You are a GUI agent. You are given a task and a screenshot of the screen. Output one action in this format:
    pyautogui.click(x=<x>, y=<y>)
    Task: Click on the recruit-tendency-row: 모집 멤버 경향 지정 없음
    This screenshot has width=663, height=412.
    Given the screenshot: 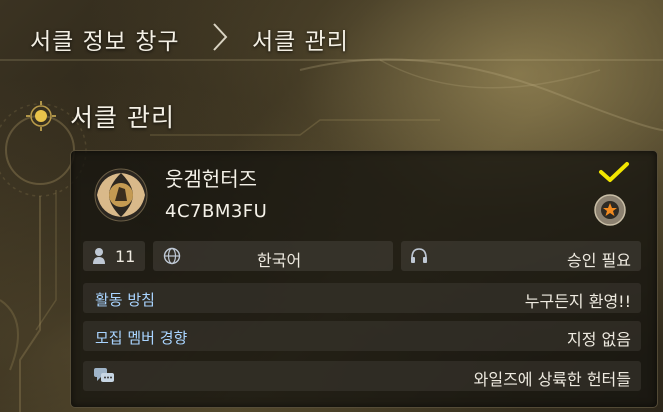 What is the action you would take?
    pyautogui.click(x=362, y=336)
    